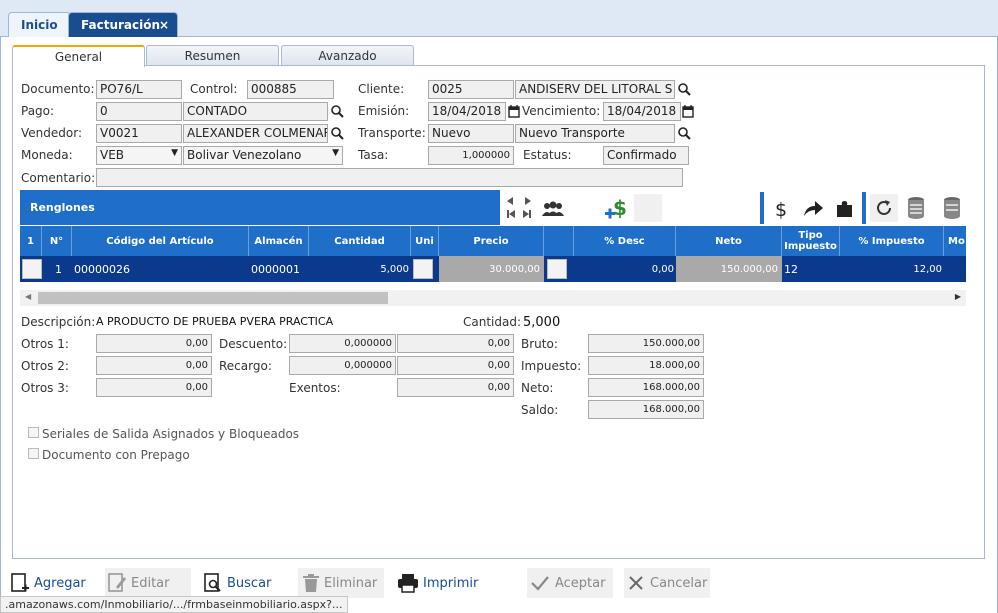  I want to click on recargo-field: 0,00, so click(455, 365).